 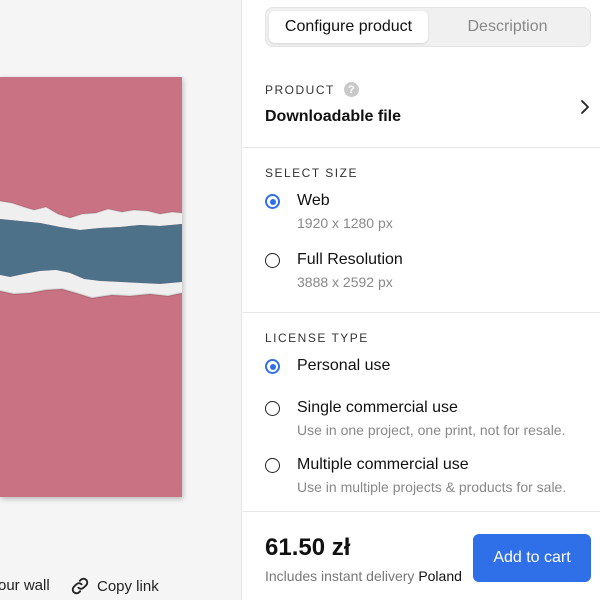 What do you see at coordinates (311, 173) in the screenshot?
I see `size-section-label: SELECT SIZE` at bounding box center [311, 173].